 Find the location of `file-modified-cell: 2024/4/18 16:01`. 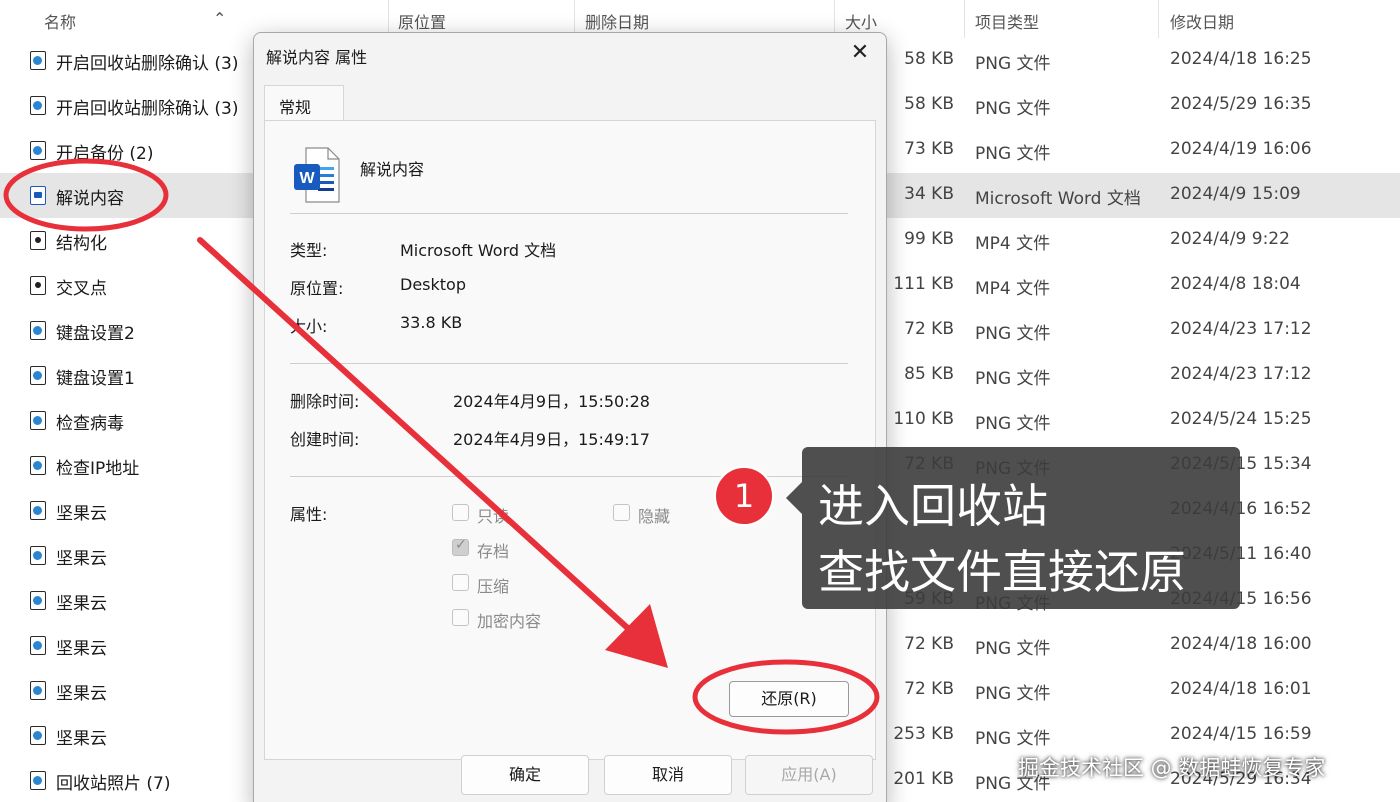

file-modified-cell: 2024/4/18 16:01 is located at coordinates (1241, 689).